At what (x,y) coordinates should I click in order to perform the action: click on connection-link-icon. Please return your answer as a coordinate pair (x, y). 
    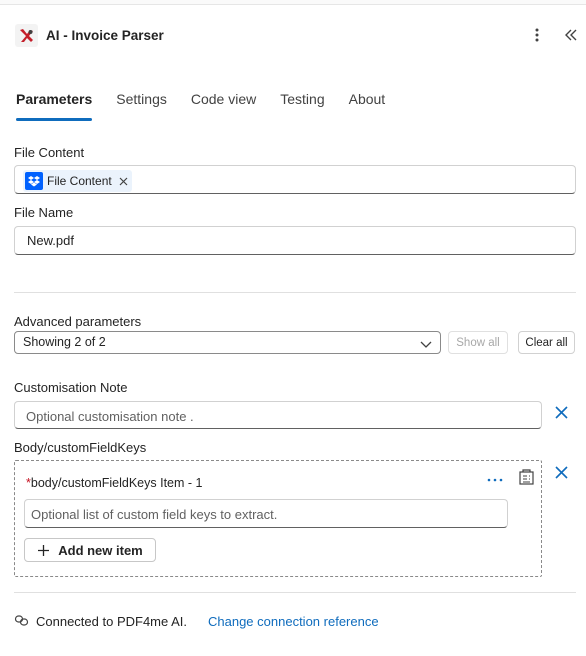
    Looking at the image, I should click on (21, 620).